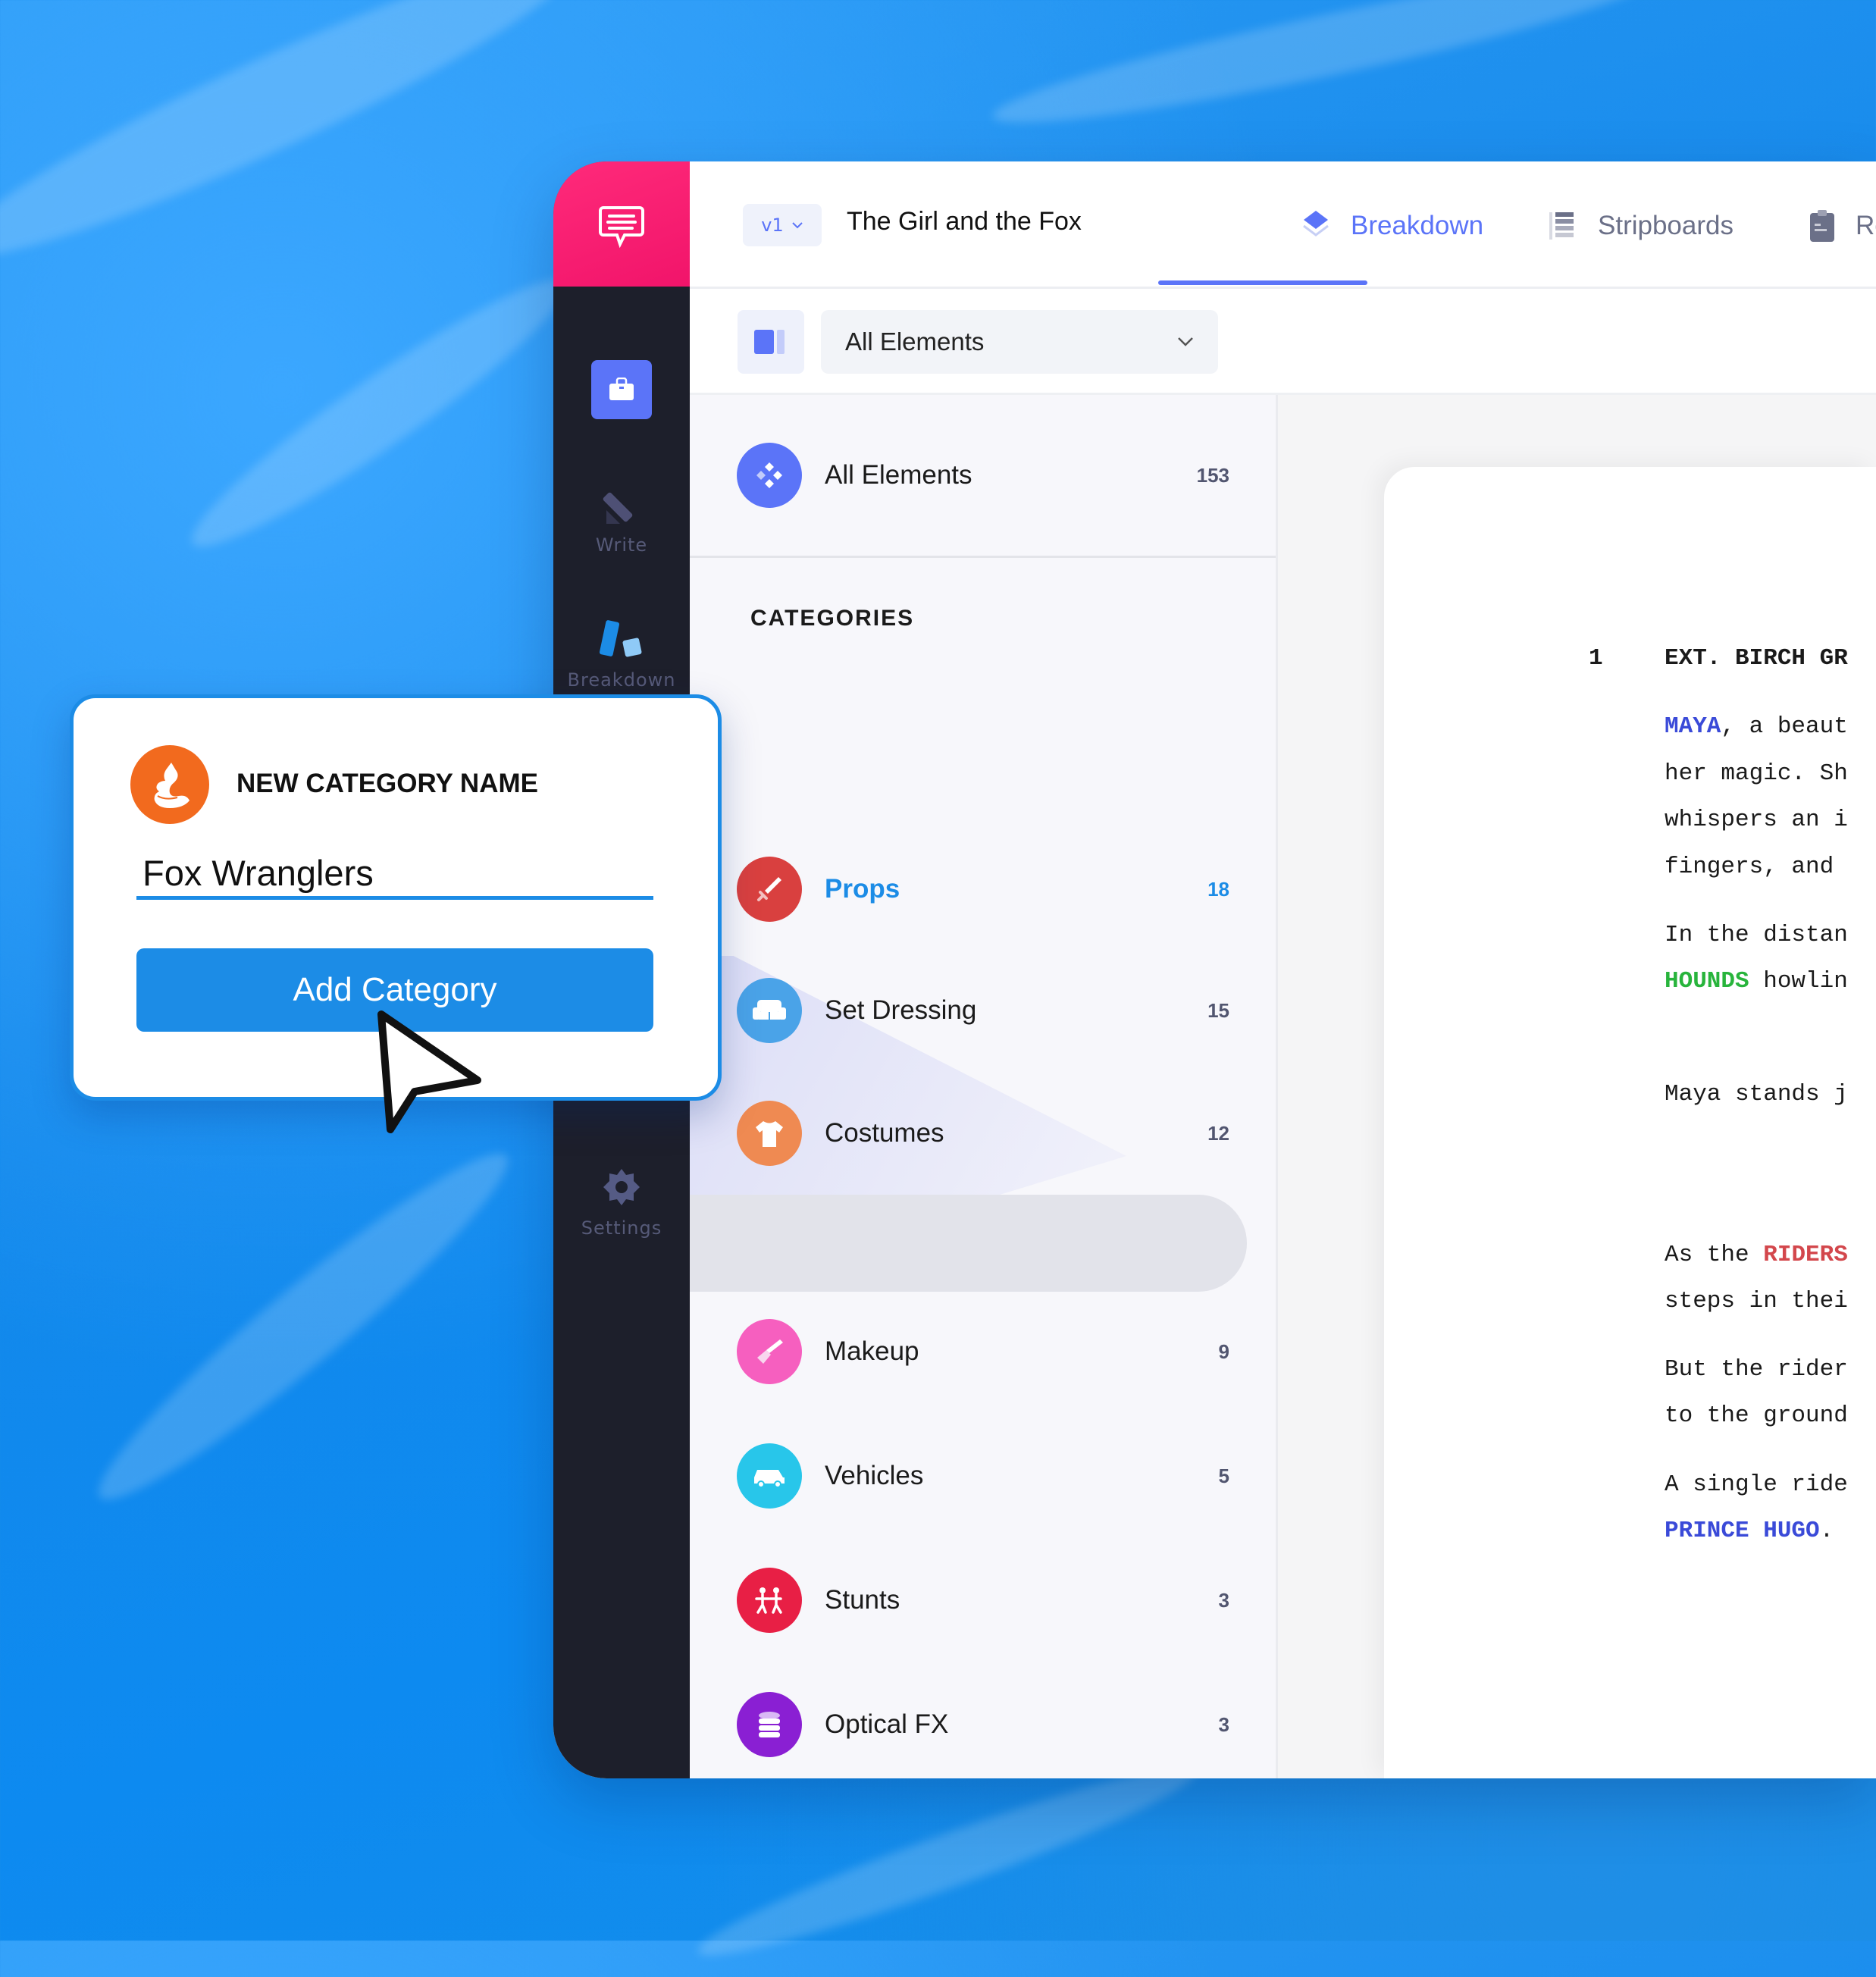  What do you see at coordinates (915, 341) in the screenshot?
I see `filter-selected-value: All Elements` at bounding box center [915, 341].